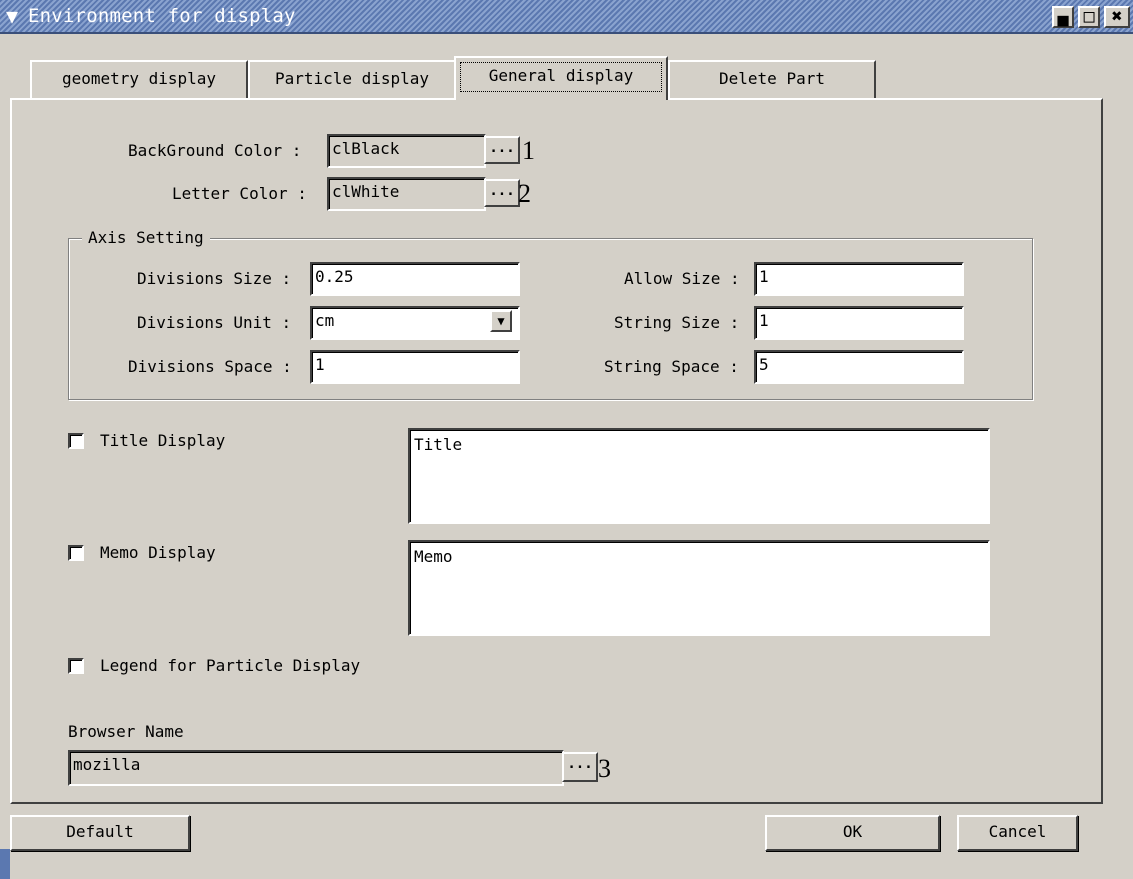  Describe the element at coordinates (677, 322) in the screenshot. I see `string-size-label: String Size :` at that location.